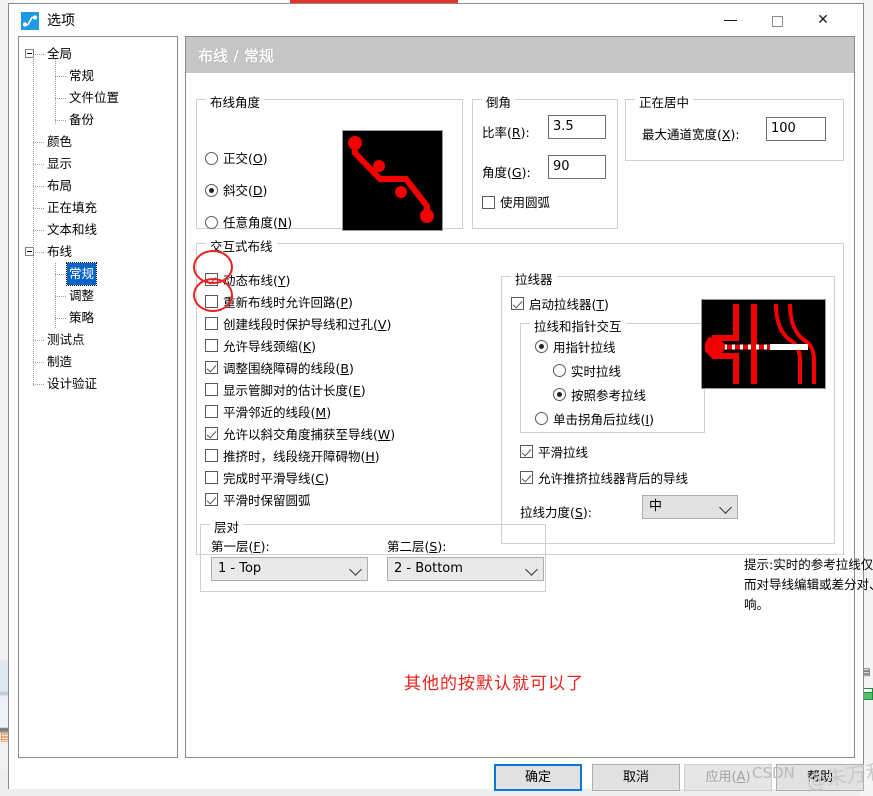  Describe the element at coordinates (309, 434) in the screenshot. I see `interactive-item-label: 允许以斜交角度捕获至导线(W)` at that location.